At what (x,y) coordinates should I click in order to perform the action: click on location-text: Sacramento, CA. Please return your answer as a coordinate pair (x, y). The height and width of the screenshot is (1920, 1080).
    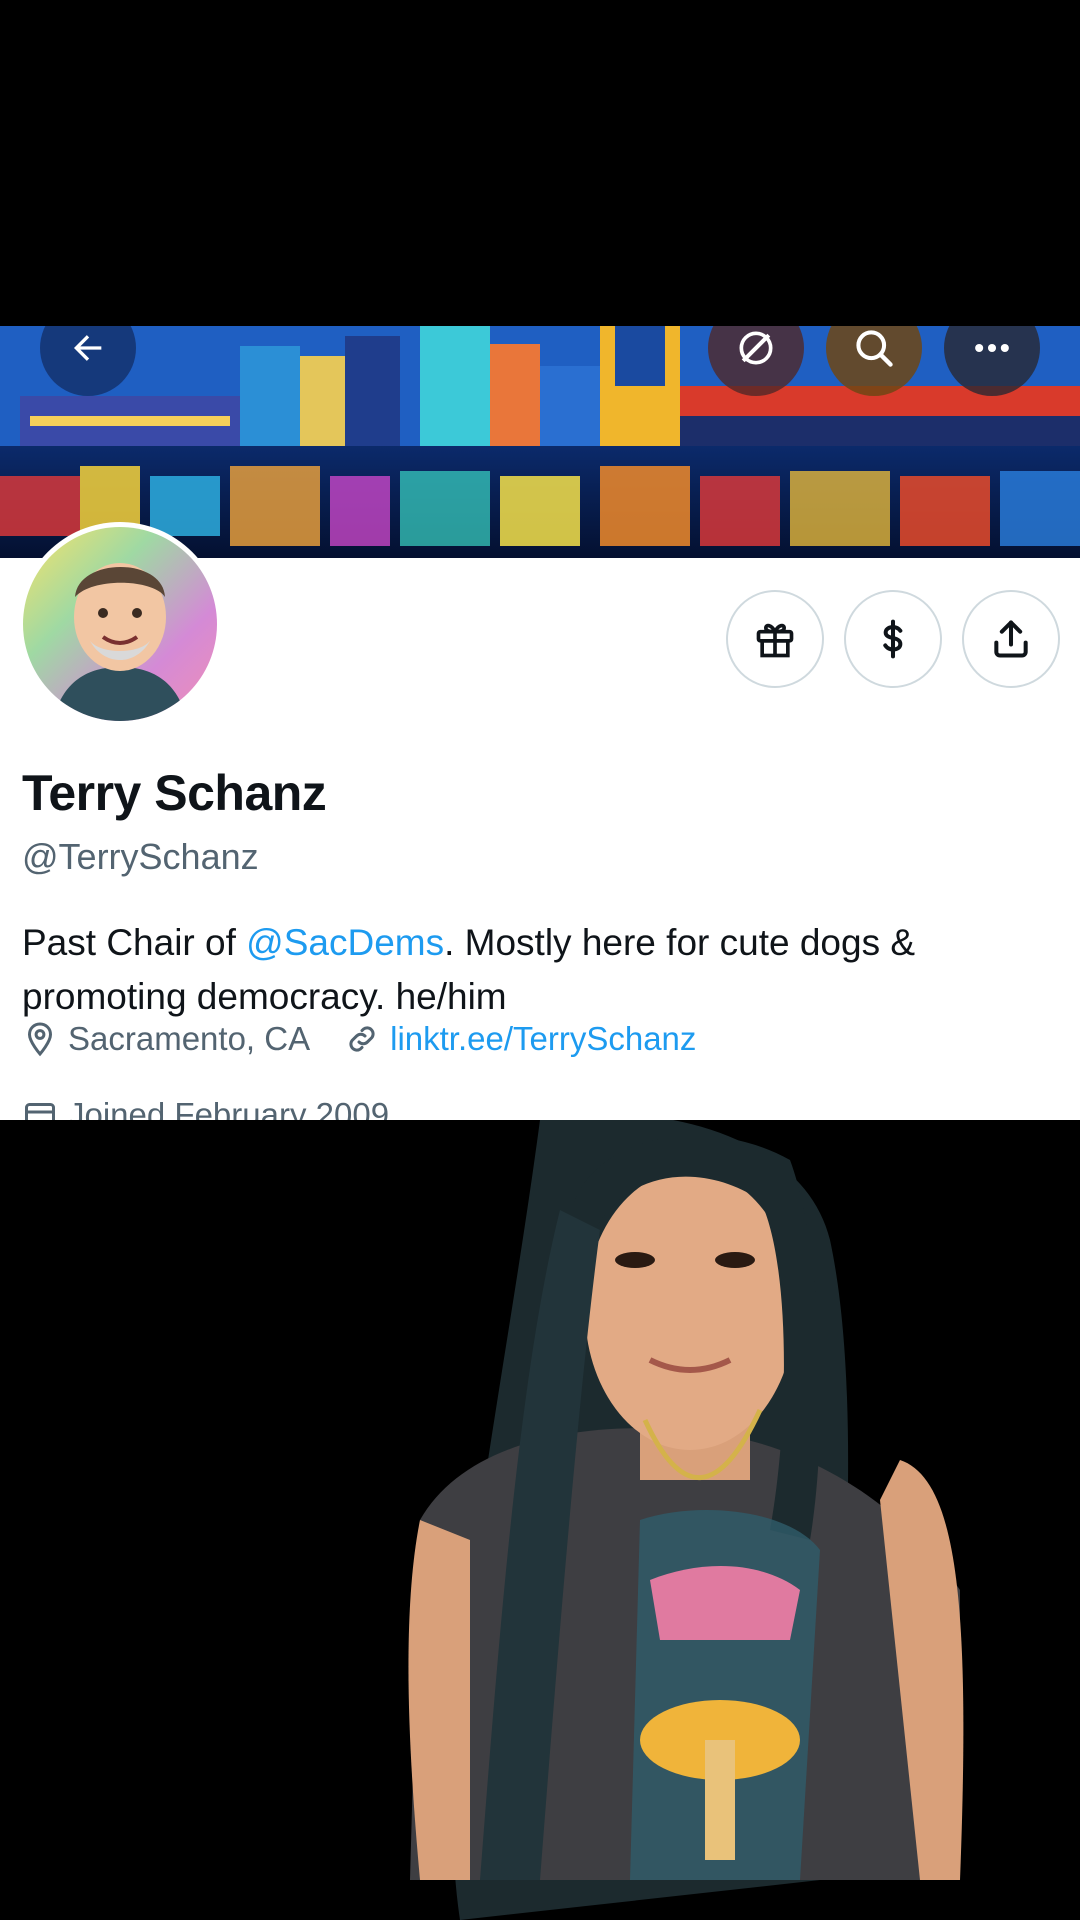
    Looking at the image, I should click on (189, 1038).